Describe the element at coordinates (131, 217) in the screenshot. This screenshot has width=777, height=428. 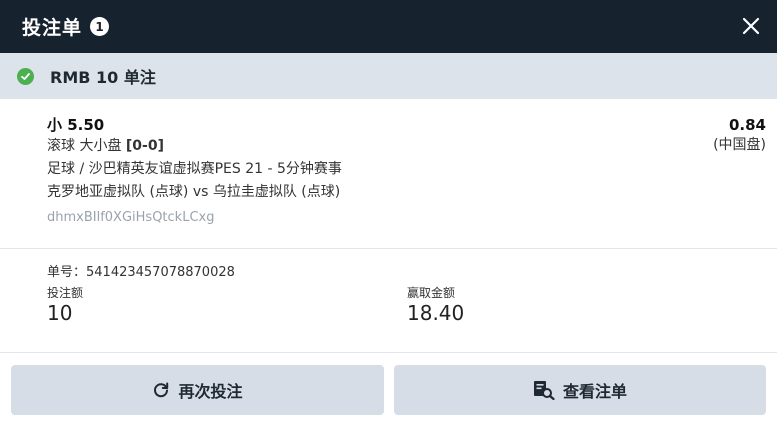
I see `bet-code: dhmxBIlf0XGiHsQtckLCxg` at that location.